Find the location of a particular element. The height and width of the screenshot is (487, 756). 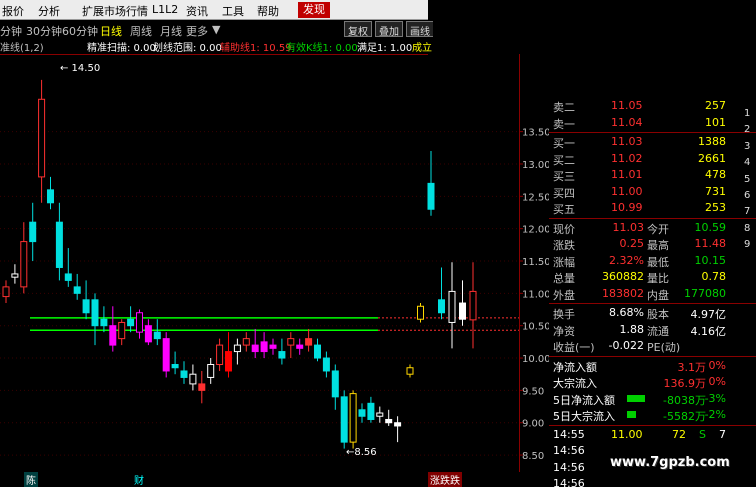

low-label: ←8.56 is located at coordinates (361, 452).